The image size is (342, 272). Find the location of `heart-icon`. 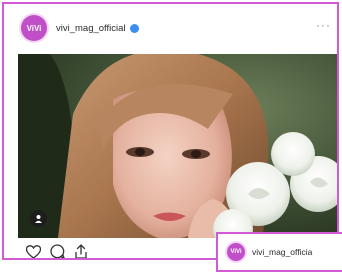

heart-icon is located at coordinates (33, 251).